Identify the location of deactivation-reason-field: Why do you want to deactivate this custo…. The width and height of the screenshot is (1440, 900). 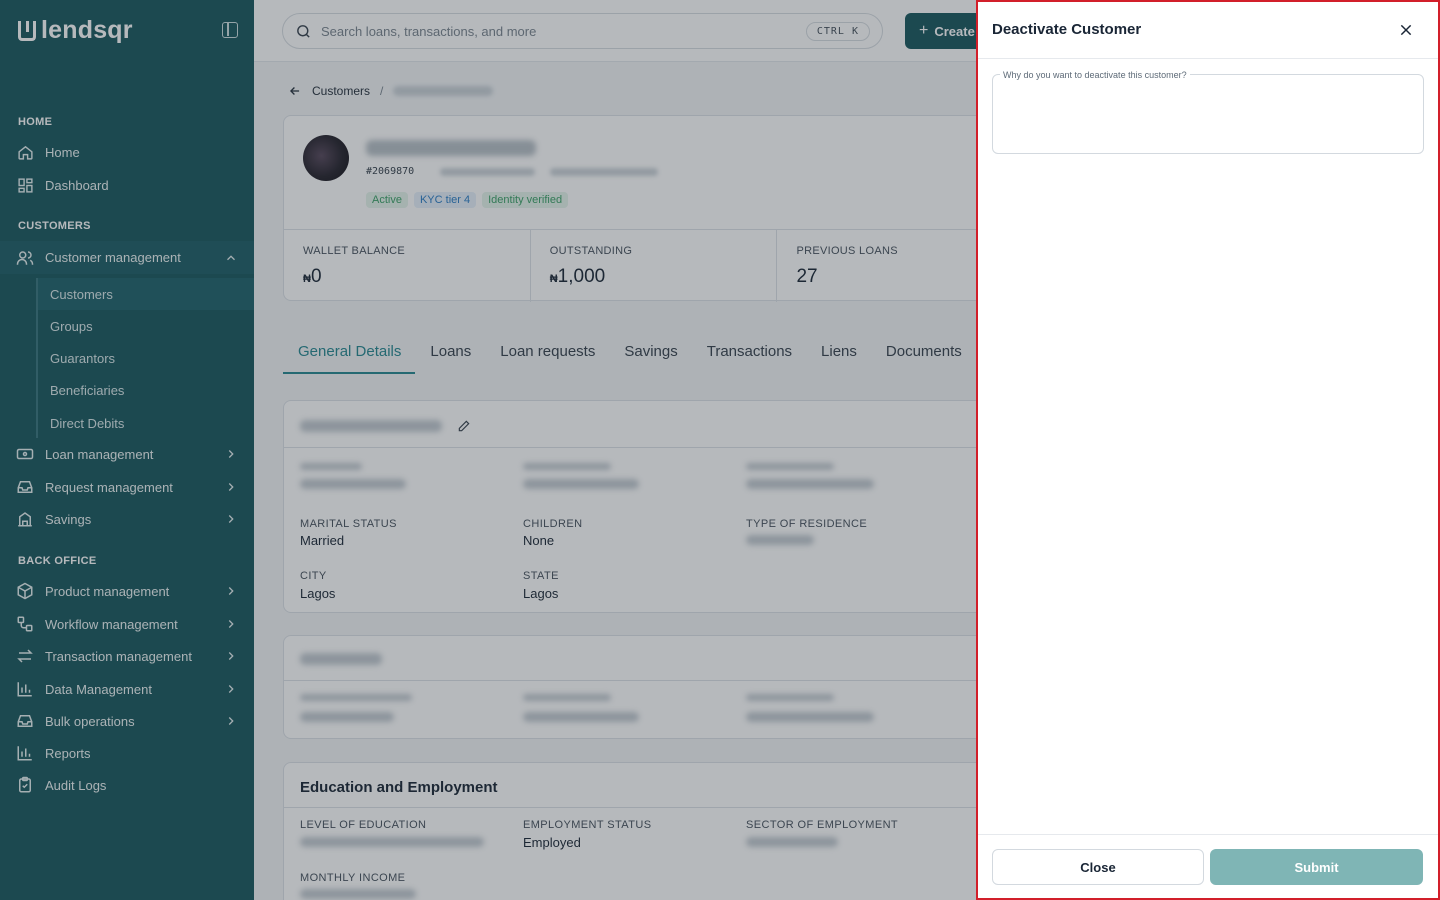
(1208, 112).